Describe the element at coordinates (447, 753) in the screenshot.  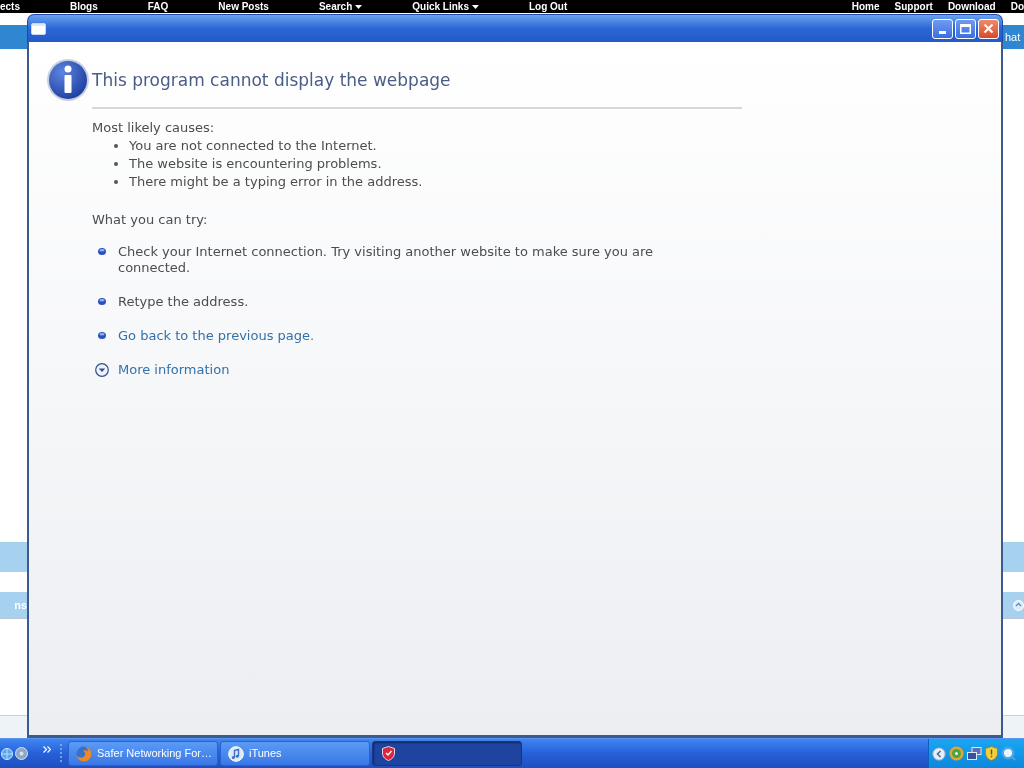
I see `taskbar-button` at that location.